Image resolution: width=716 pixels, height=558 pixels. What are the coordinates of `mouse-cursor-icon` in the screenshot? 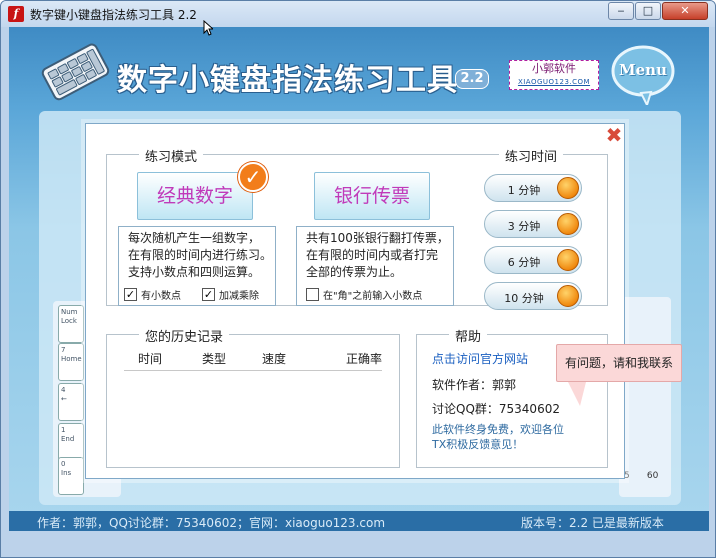 It's located at (208, 28).